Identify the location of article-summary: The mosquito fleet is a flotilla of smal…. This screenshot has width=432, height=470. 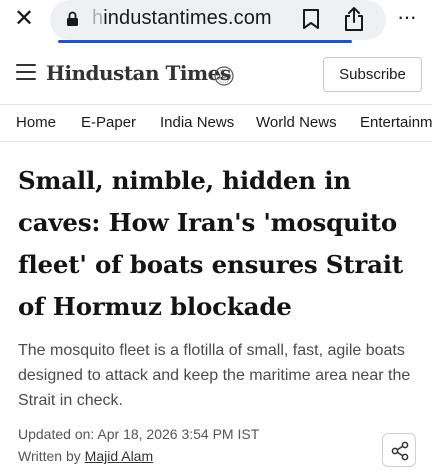
(214, 375).